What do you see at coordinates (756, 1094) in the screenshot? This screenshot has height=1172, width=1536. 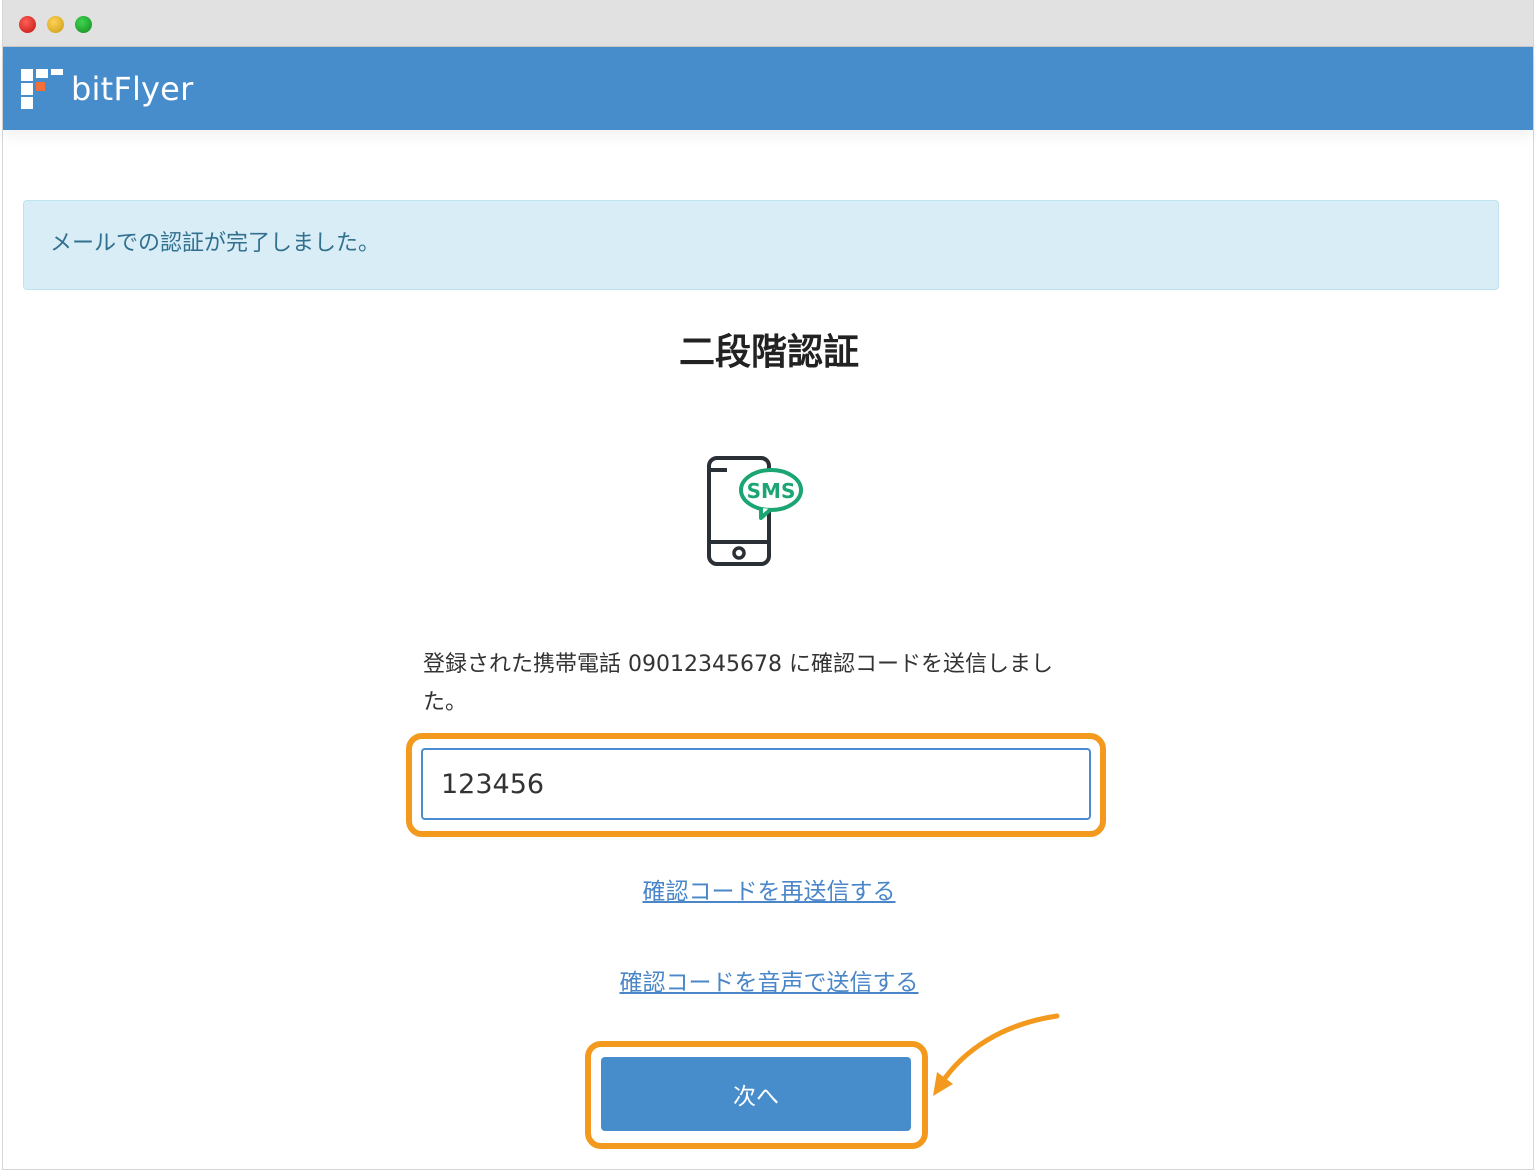 I see `next-button: 次へ` at bounding box center [756, 1094].